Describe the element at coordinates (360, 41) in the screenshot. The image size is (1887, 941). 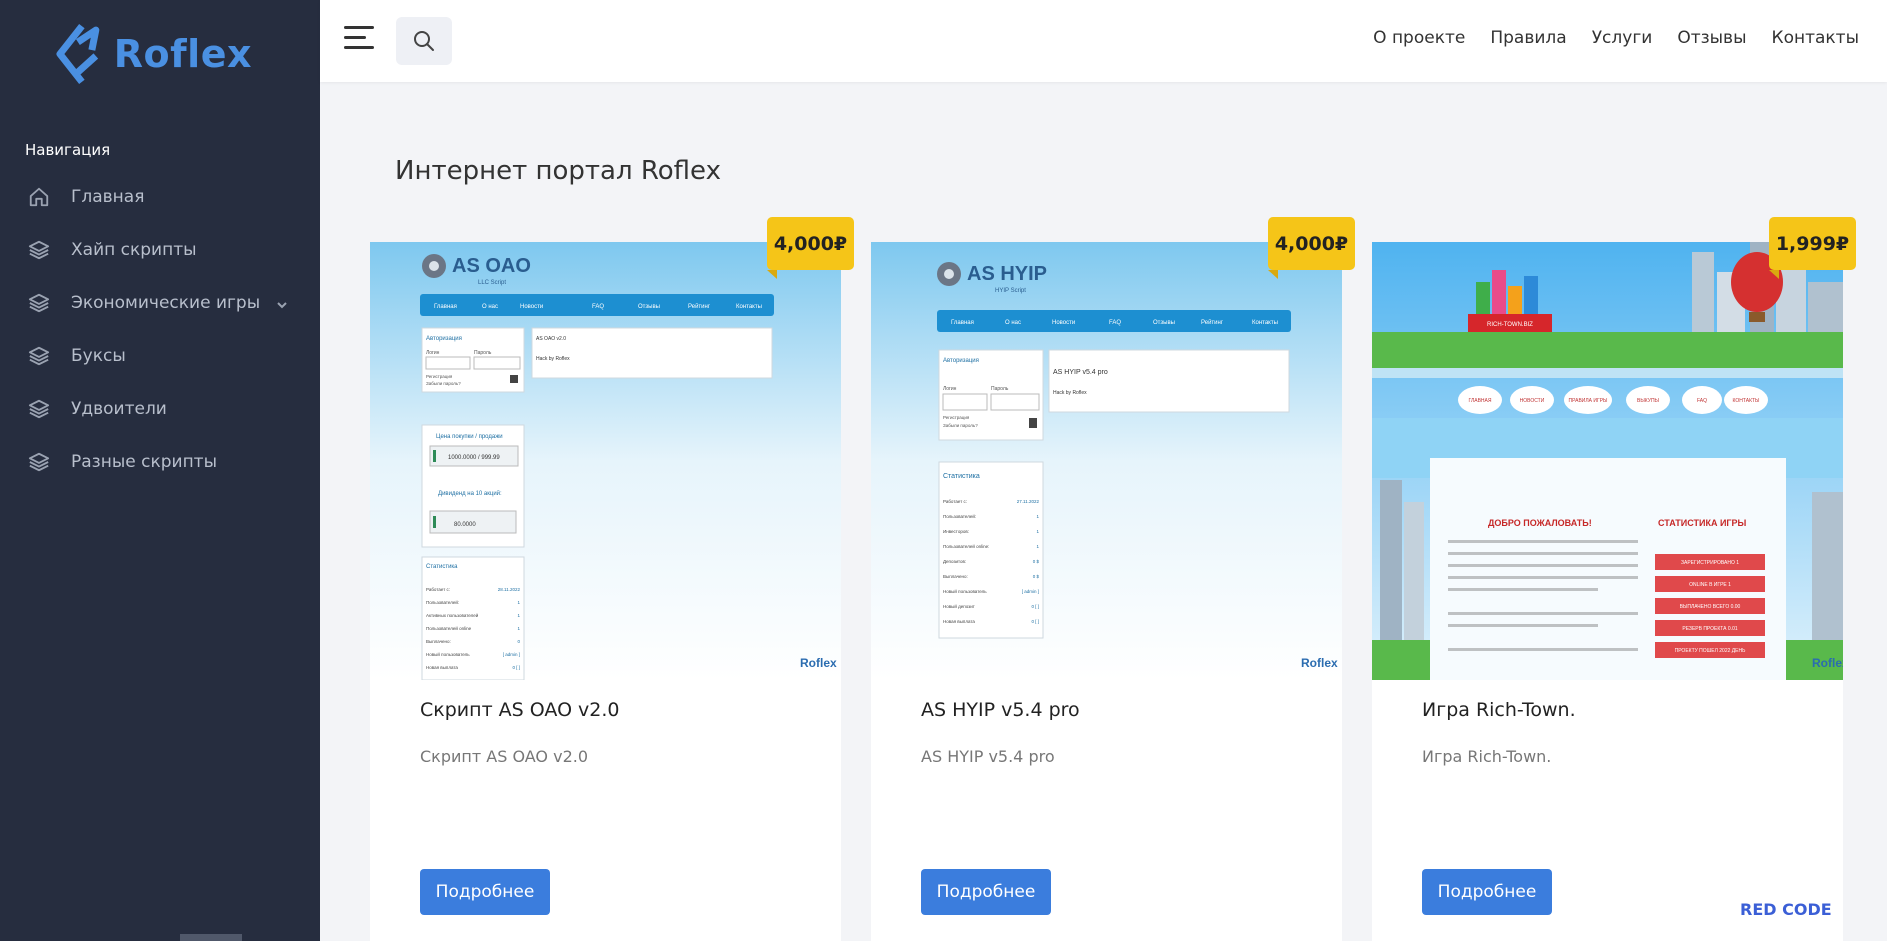
I see `menu-toggle-button` at that location.